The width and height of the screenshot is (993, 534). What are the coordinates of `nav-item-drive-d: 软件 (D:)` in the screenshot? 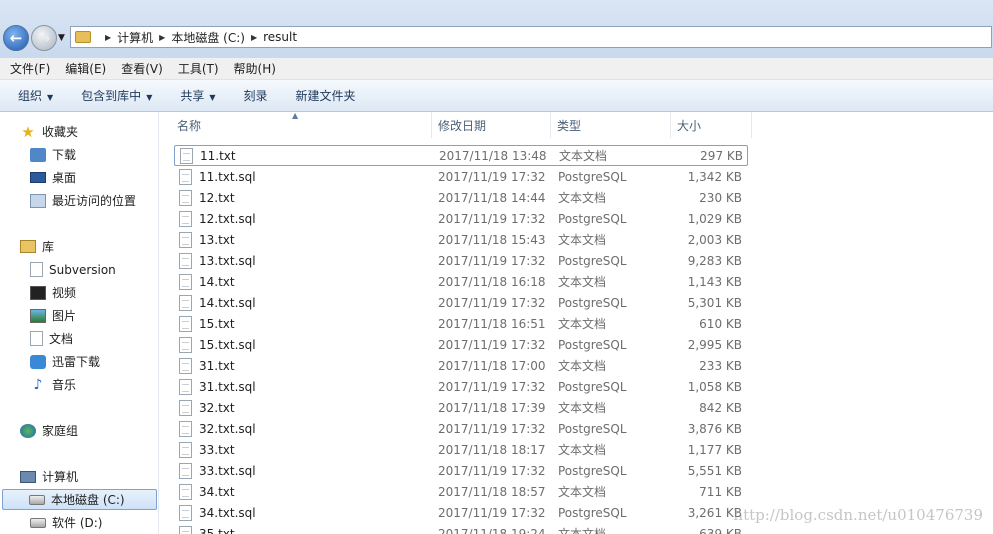 It's located at (79, 522).